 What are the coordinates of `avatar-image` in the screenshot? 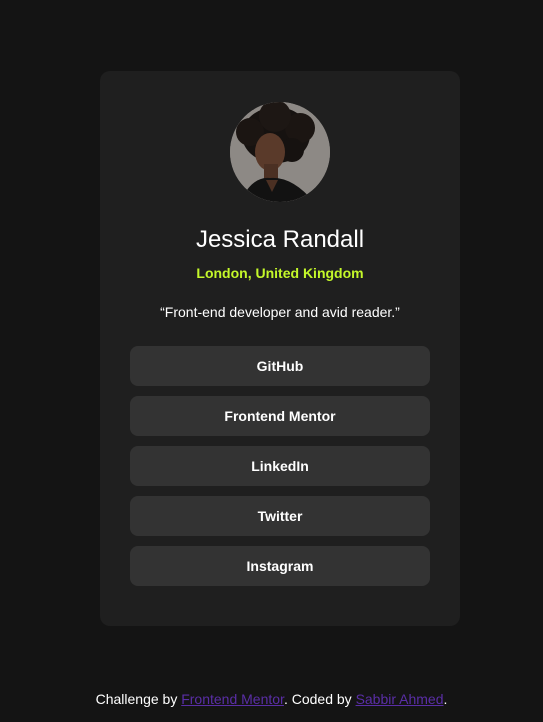 It's located at (280, 152).